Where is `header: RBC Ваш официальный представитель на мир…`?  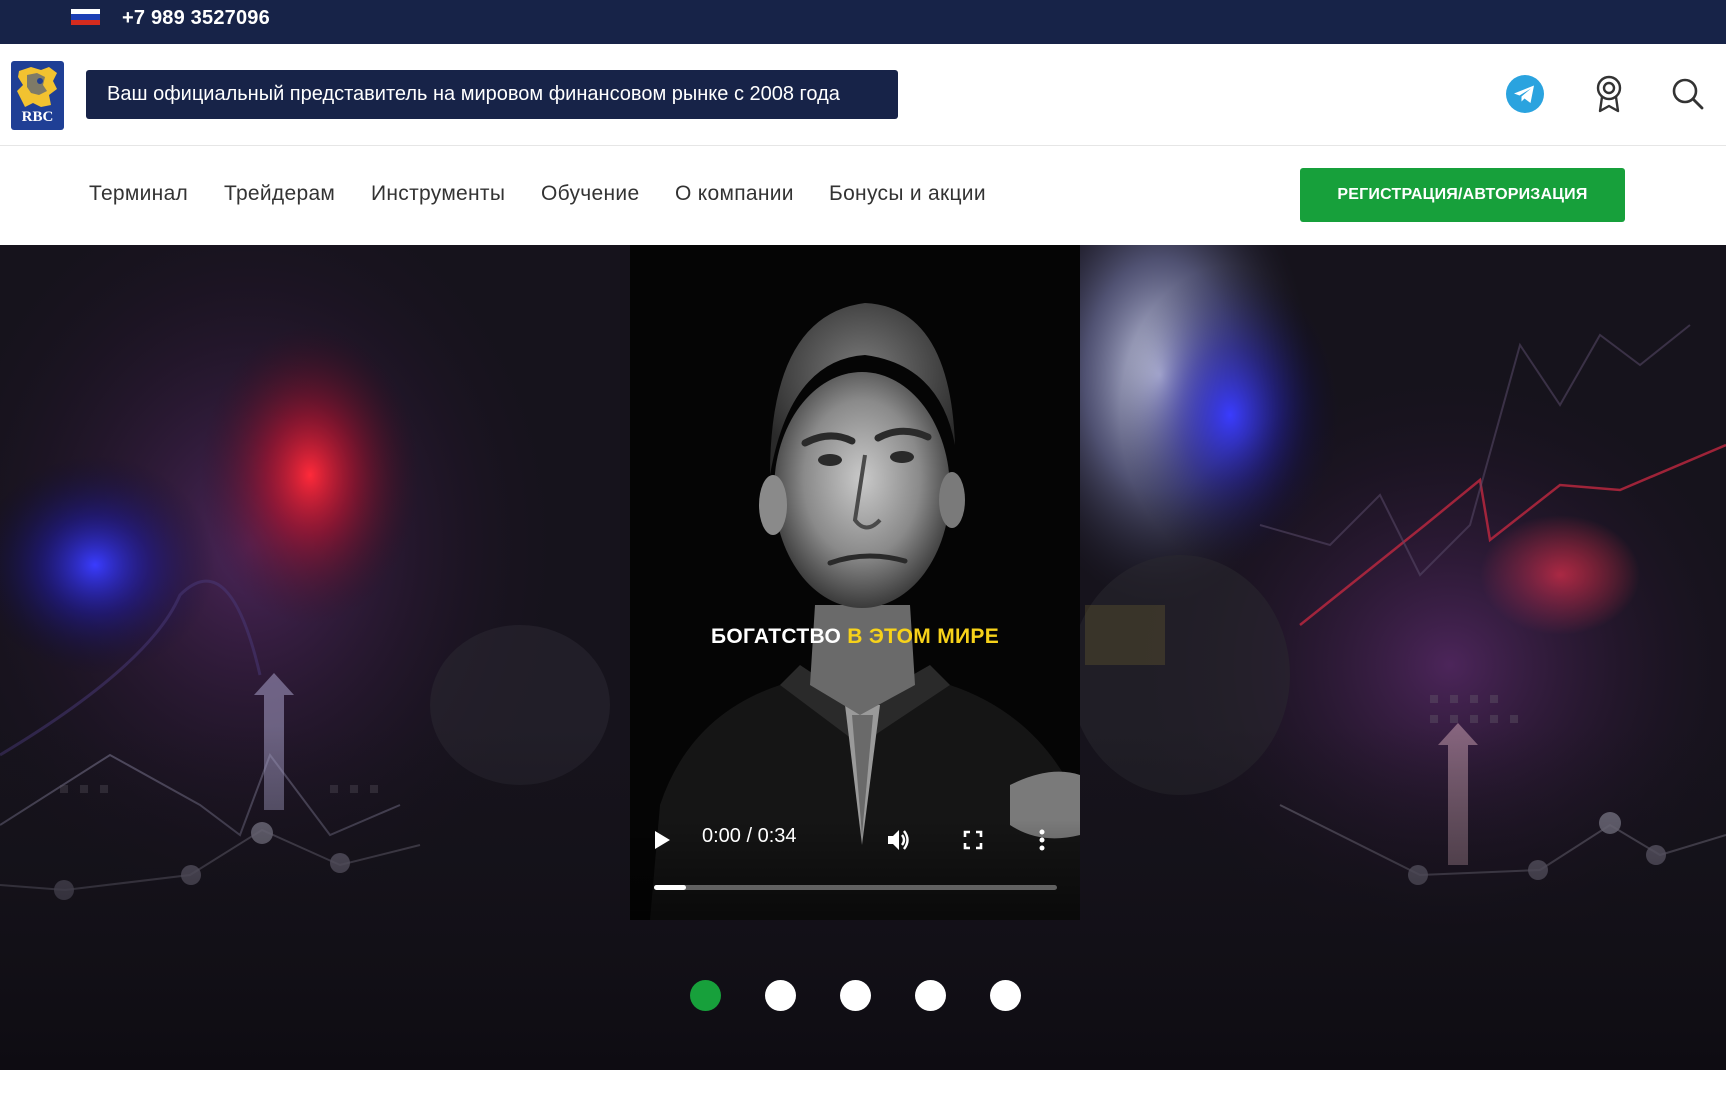
header: RBC Ваш официальный представитель на мир… is located at coordinates (863, 95).